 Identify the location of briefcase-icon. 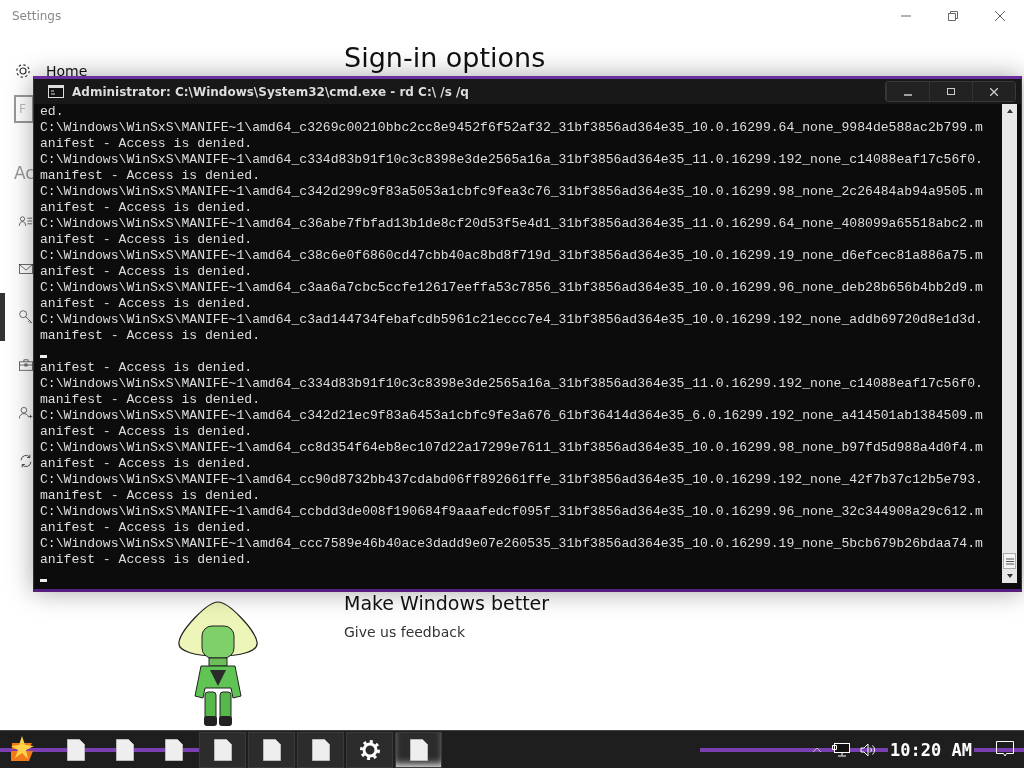
(26, 365).